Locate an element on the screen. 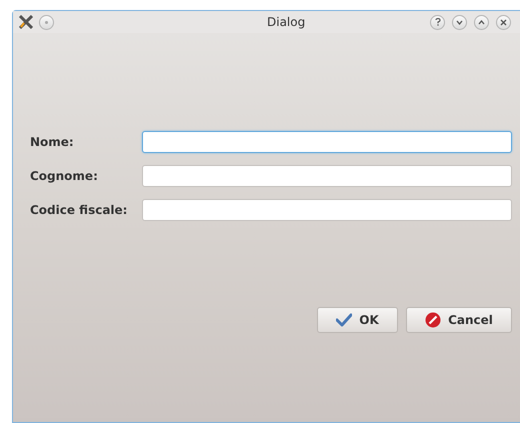  field-label: Cognome: is located at coordinates (64, 176).